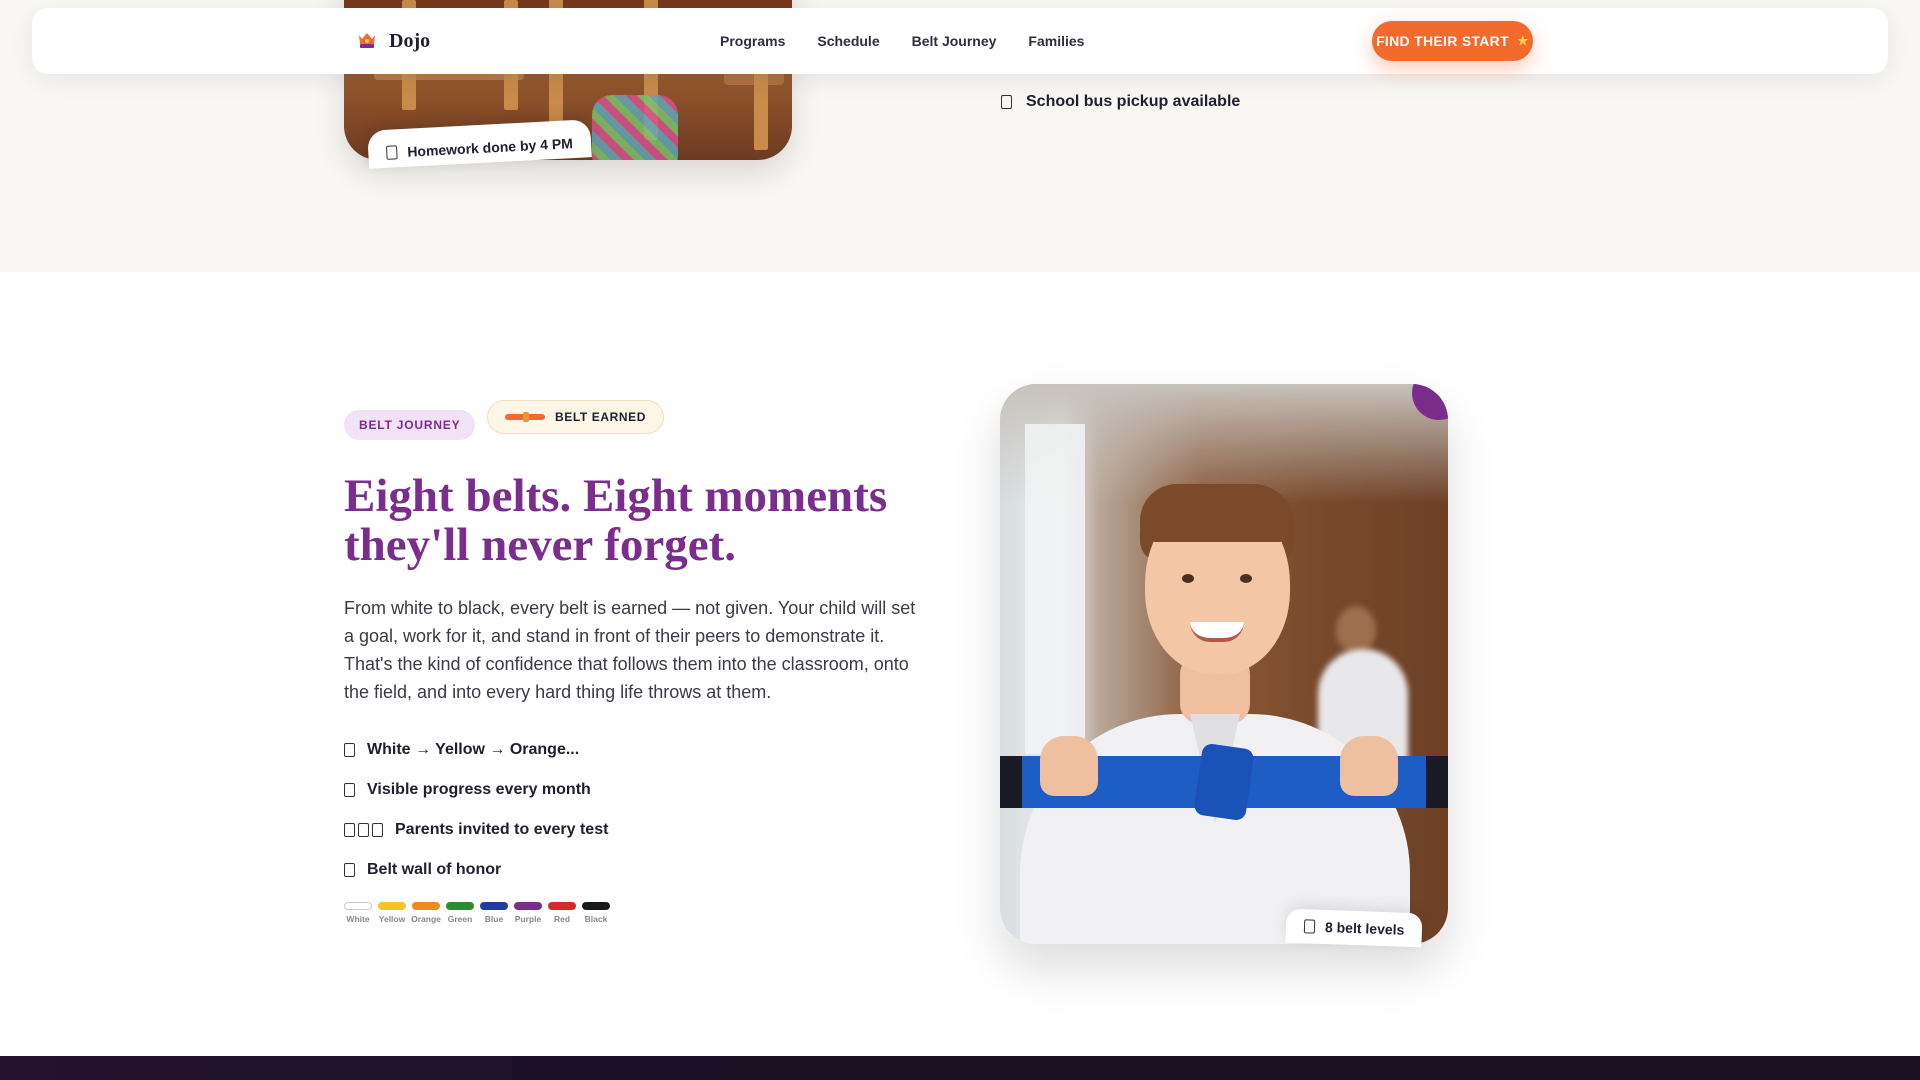 This screenshot has width=1920, height=1080. I want to click on bus-pickup-label: School bus pickup available, so click(1133, 101).